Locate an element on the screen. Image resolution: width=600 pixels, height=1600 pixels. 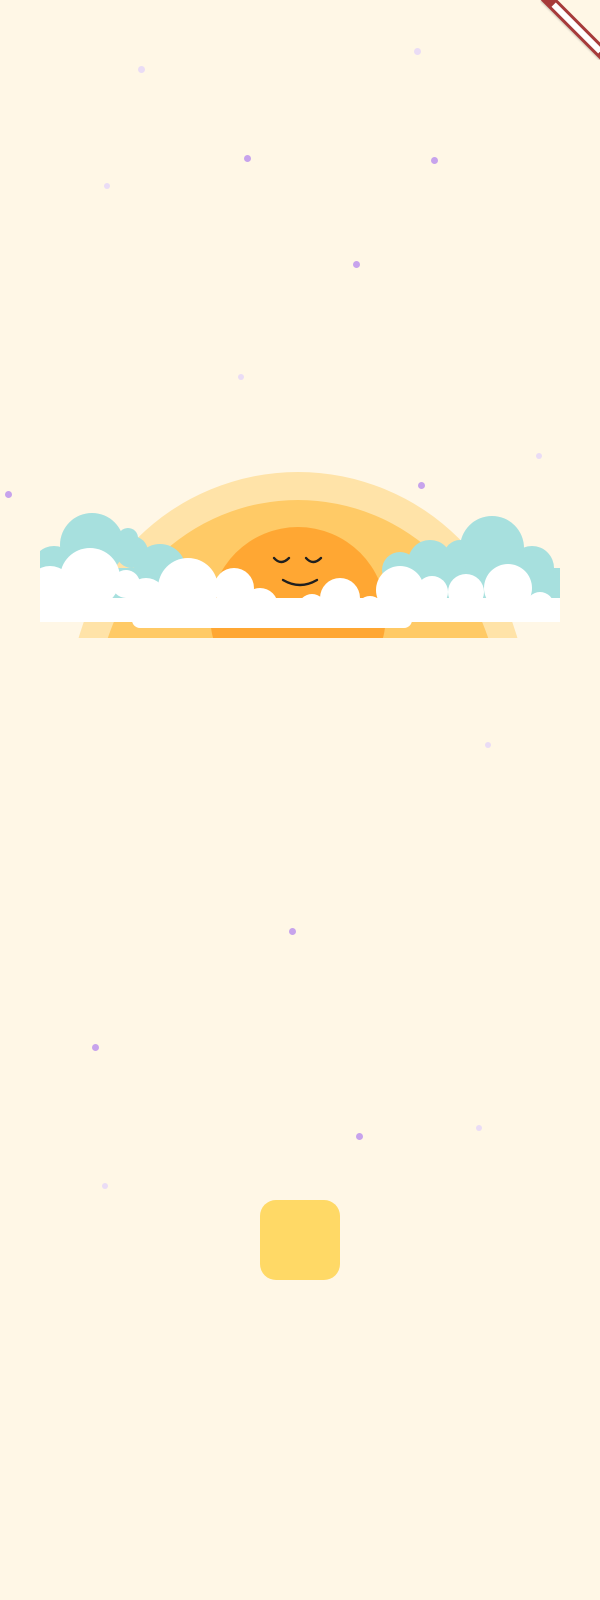
sleeping-sun-illustration is located at coordinates (300, 557).